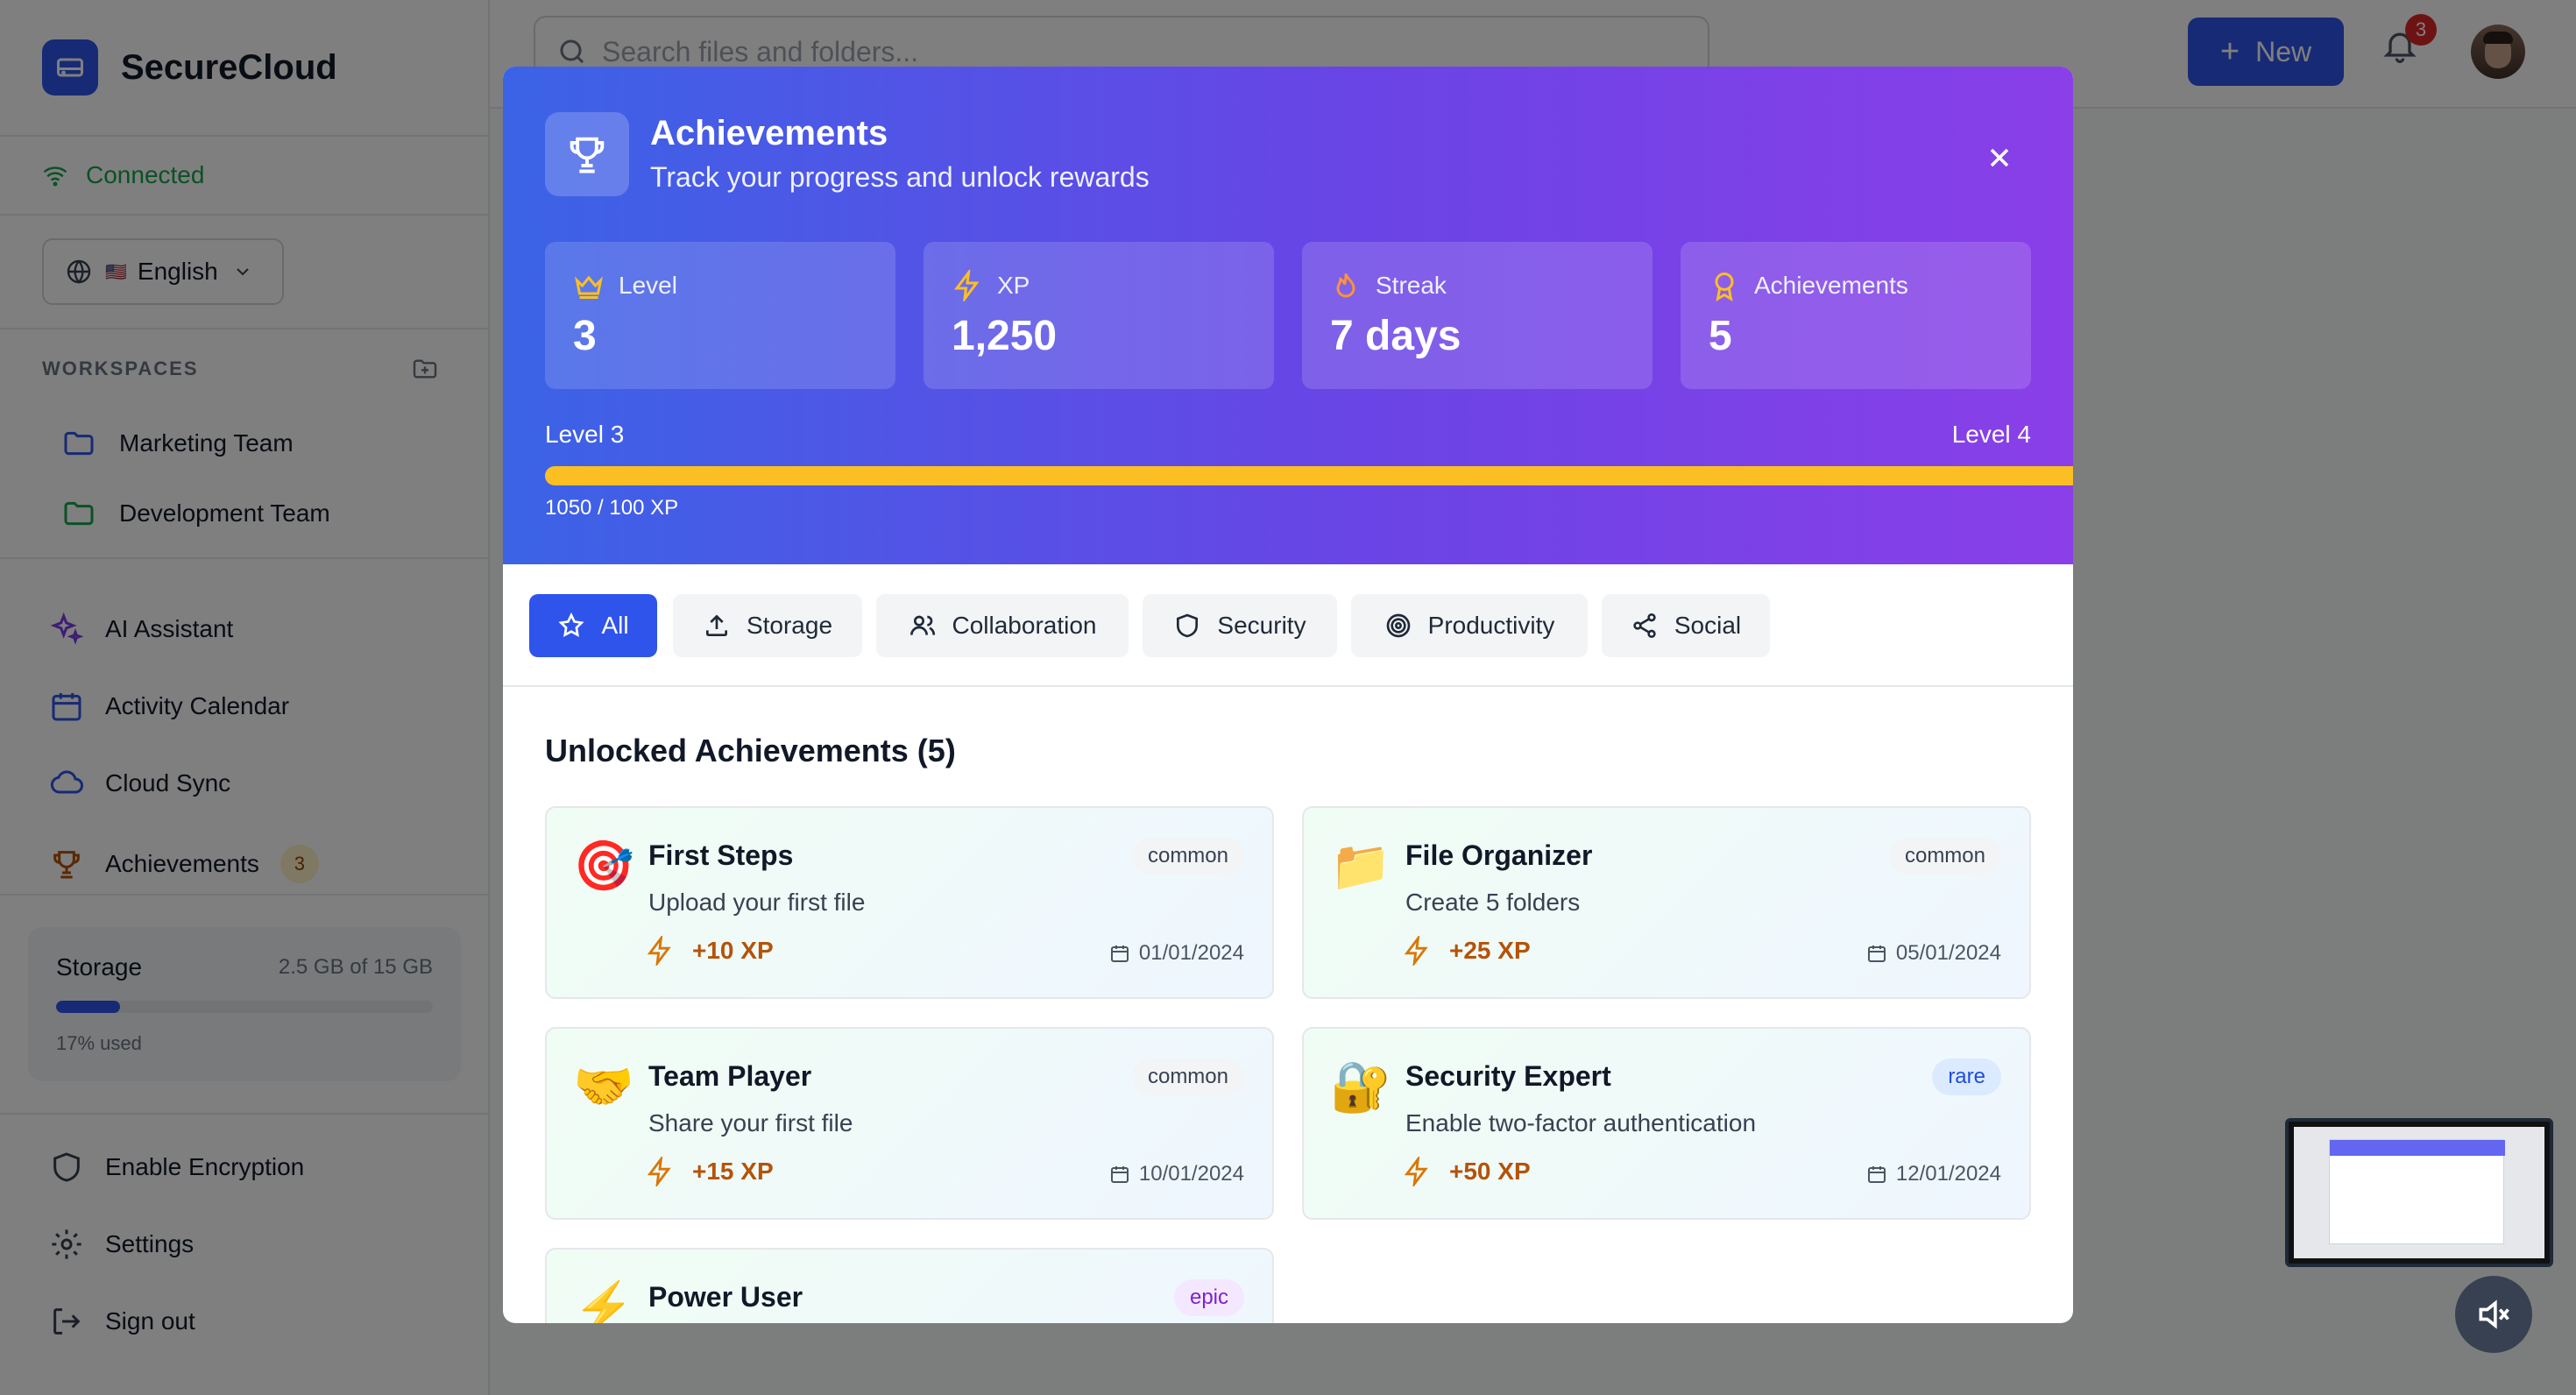 Image resolution: width=2576 pixels, height=1395 pixels. I want to click on folder-icon: 📁, so click(1360, 865).